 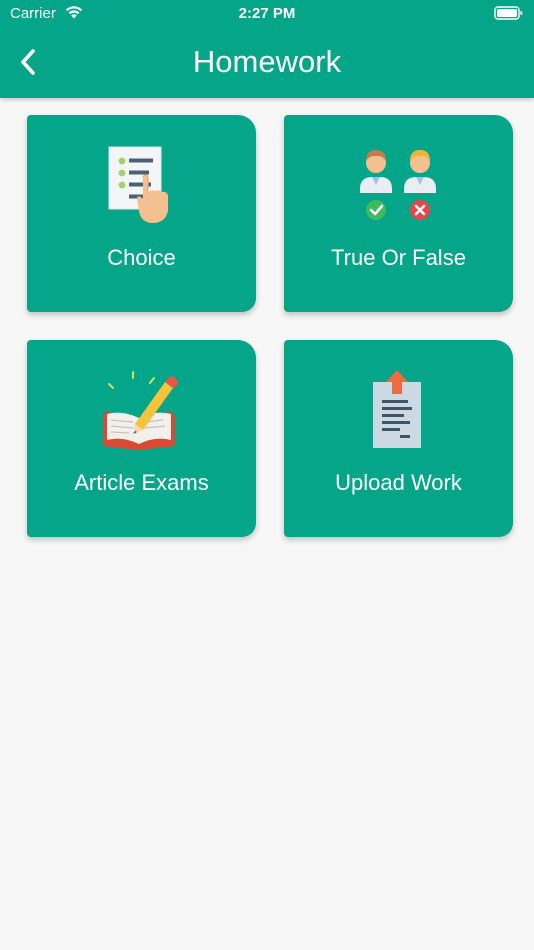 I want to click on status-time: 2:27 PM, so click(x=267, y=13).